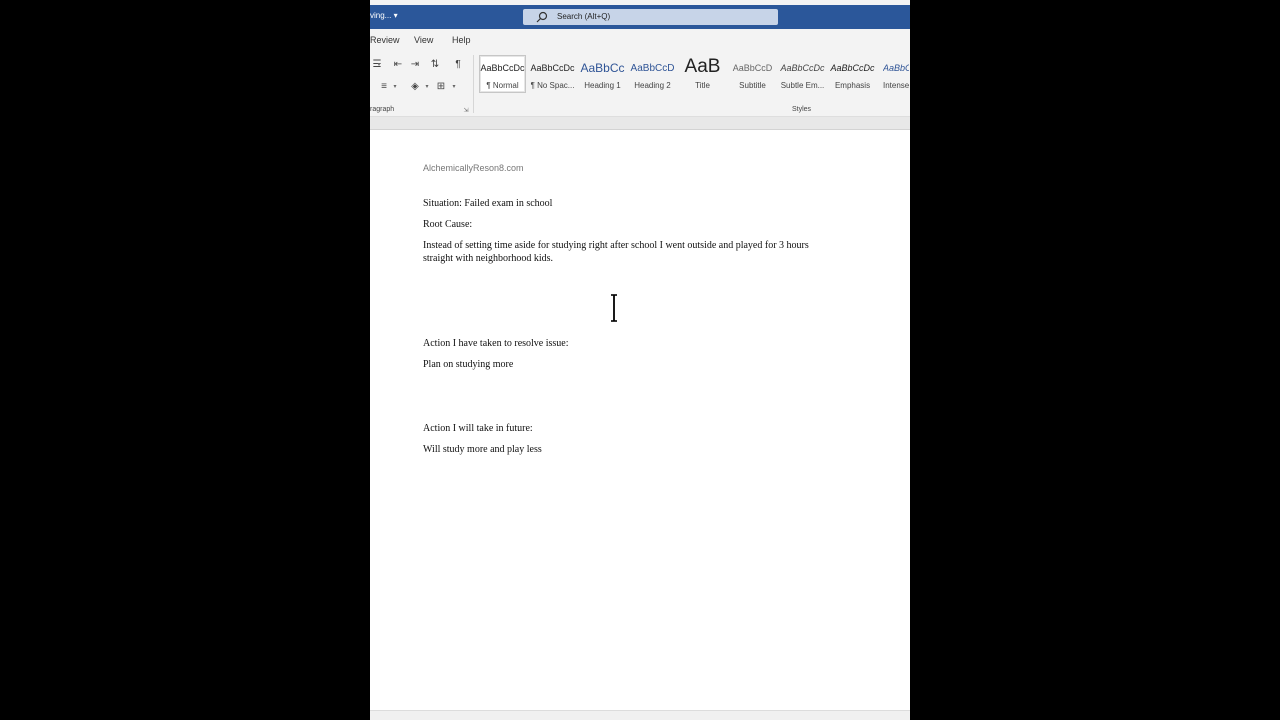 This screenshot has width=1280, height=720. Describe the element at coordinates (487, 203) in the screenshot. I see `situation-text: Situation: Failed exam in school` at that location.